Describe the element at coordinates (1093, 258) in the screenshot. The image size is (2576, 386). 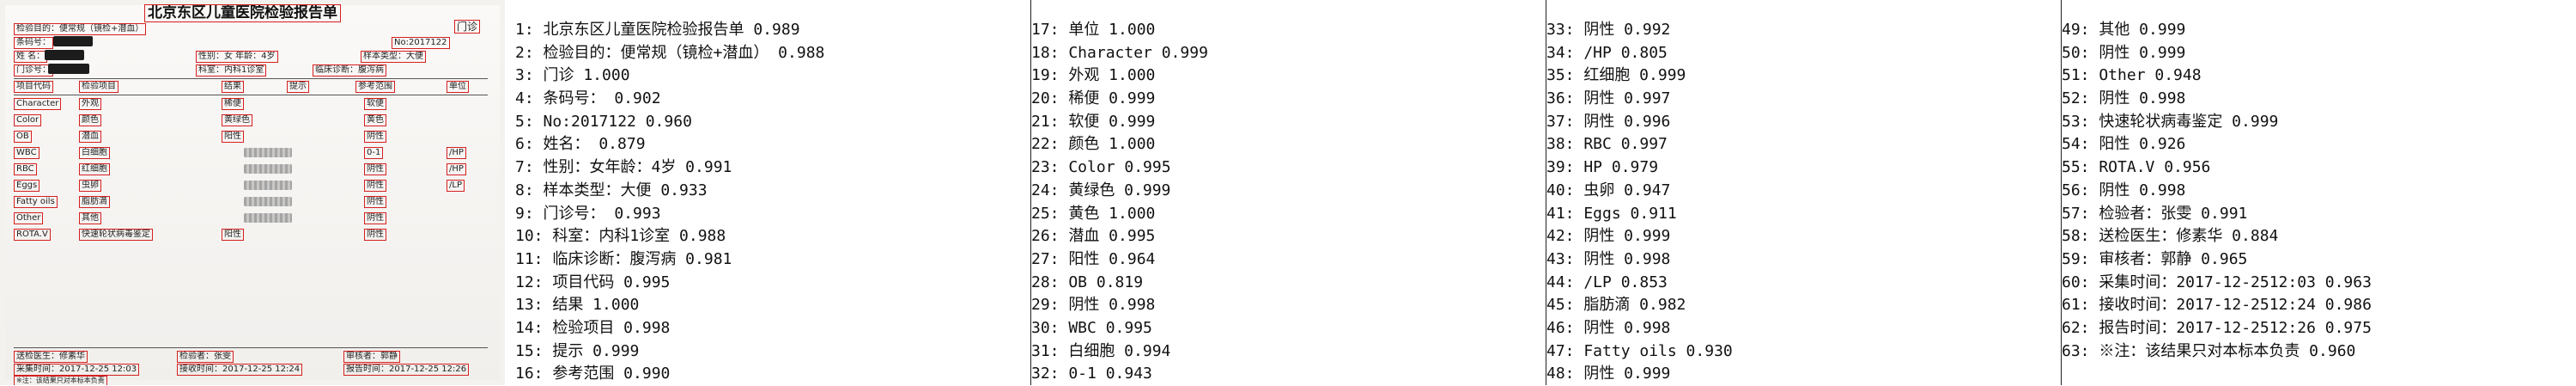
I see `ocr-line: 27: 阳性 0.964` at that location.